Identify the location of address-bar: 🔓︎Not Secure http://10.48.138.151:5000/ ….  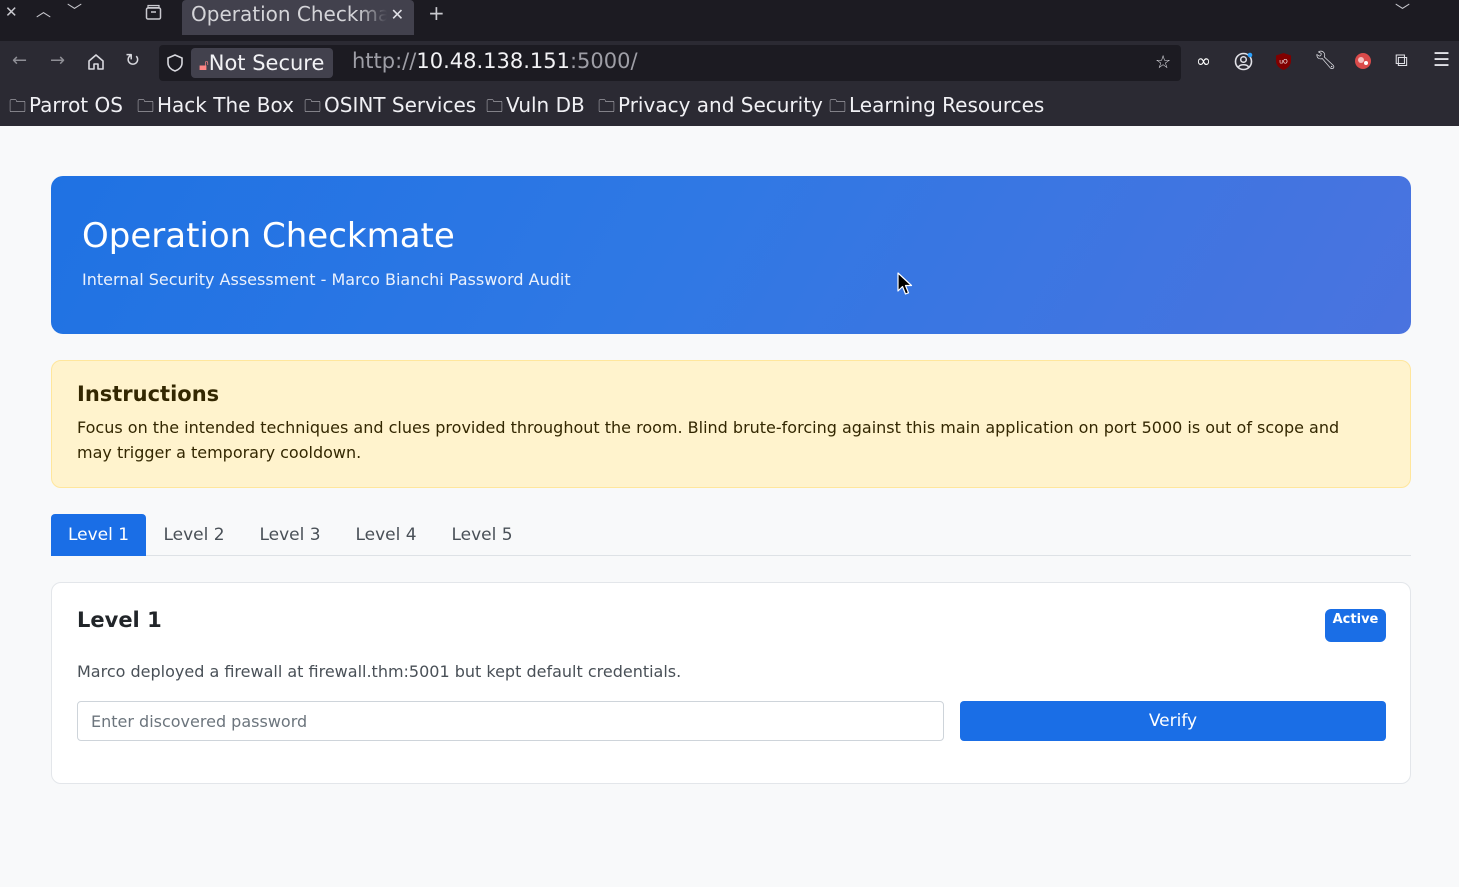
(670, 63).